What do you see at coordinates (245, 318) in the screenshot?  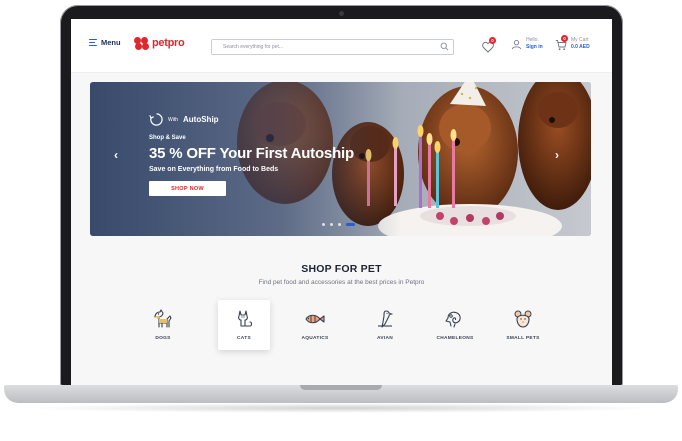 I see `cat-icon` at bounding box center [245, 318].